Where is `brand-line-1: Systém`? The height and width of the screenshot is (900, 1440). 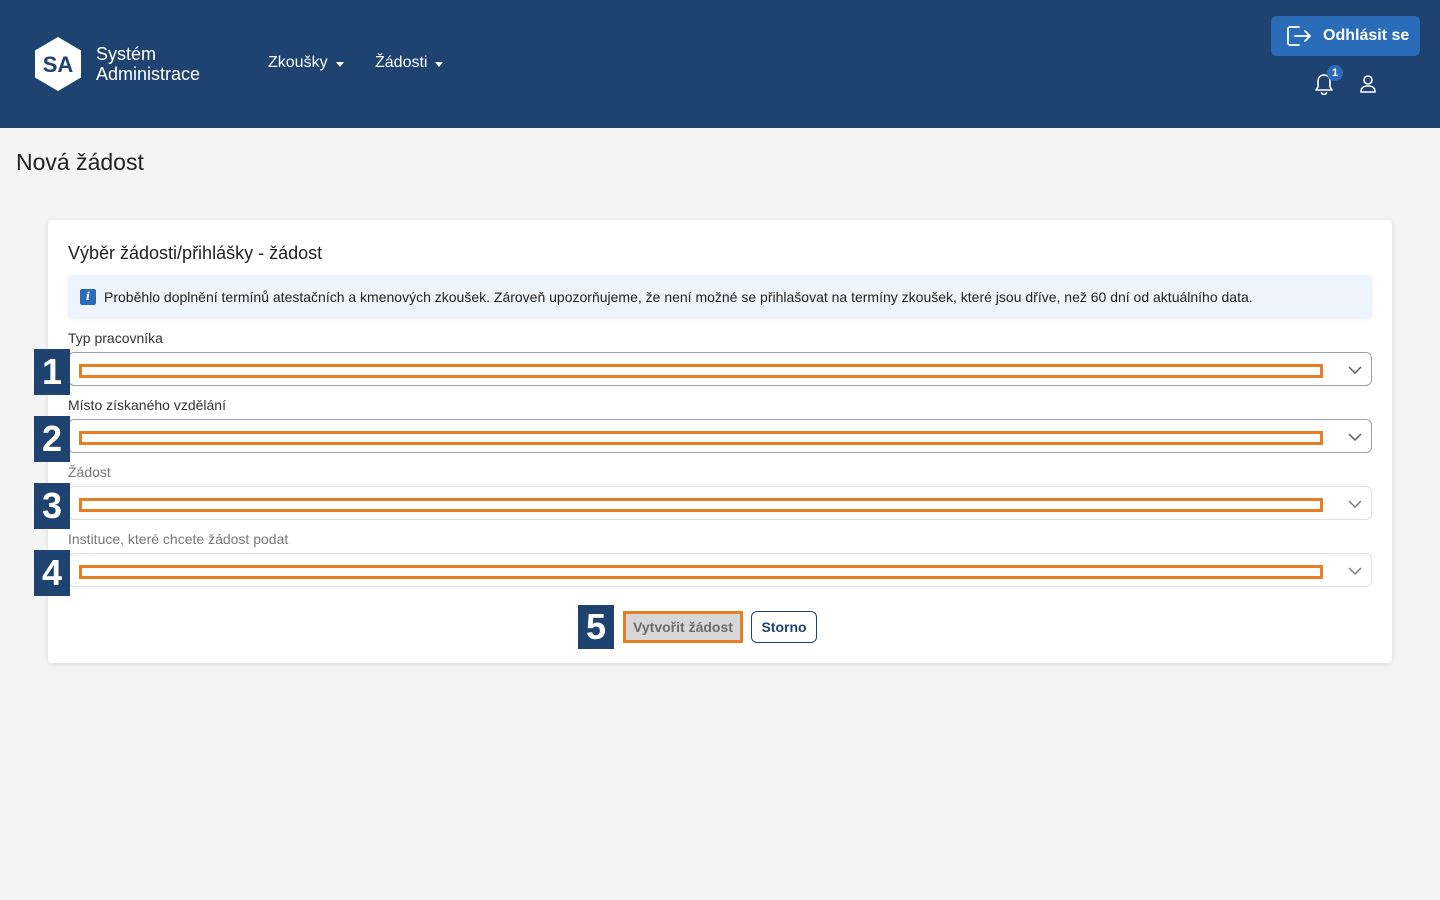
brand-line-1: Systém is located at coordinates (126, 54).